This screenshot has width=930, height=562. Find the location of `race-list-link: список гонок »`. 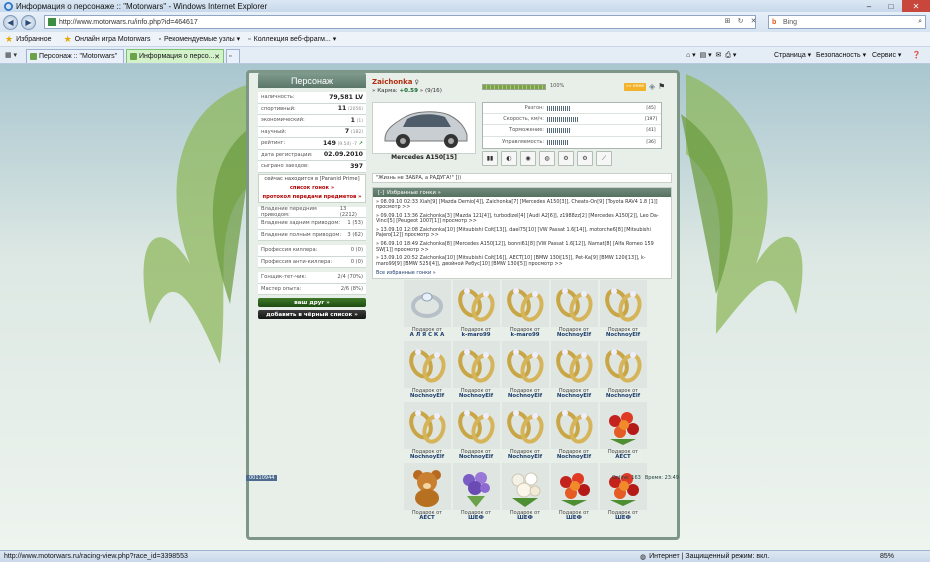

race-list-link: список гонок » is located at coordinates (312, 188).